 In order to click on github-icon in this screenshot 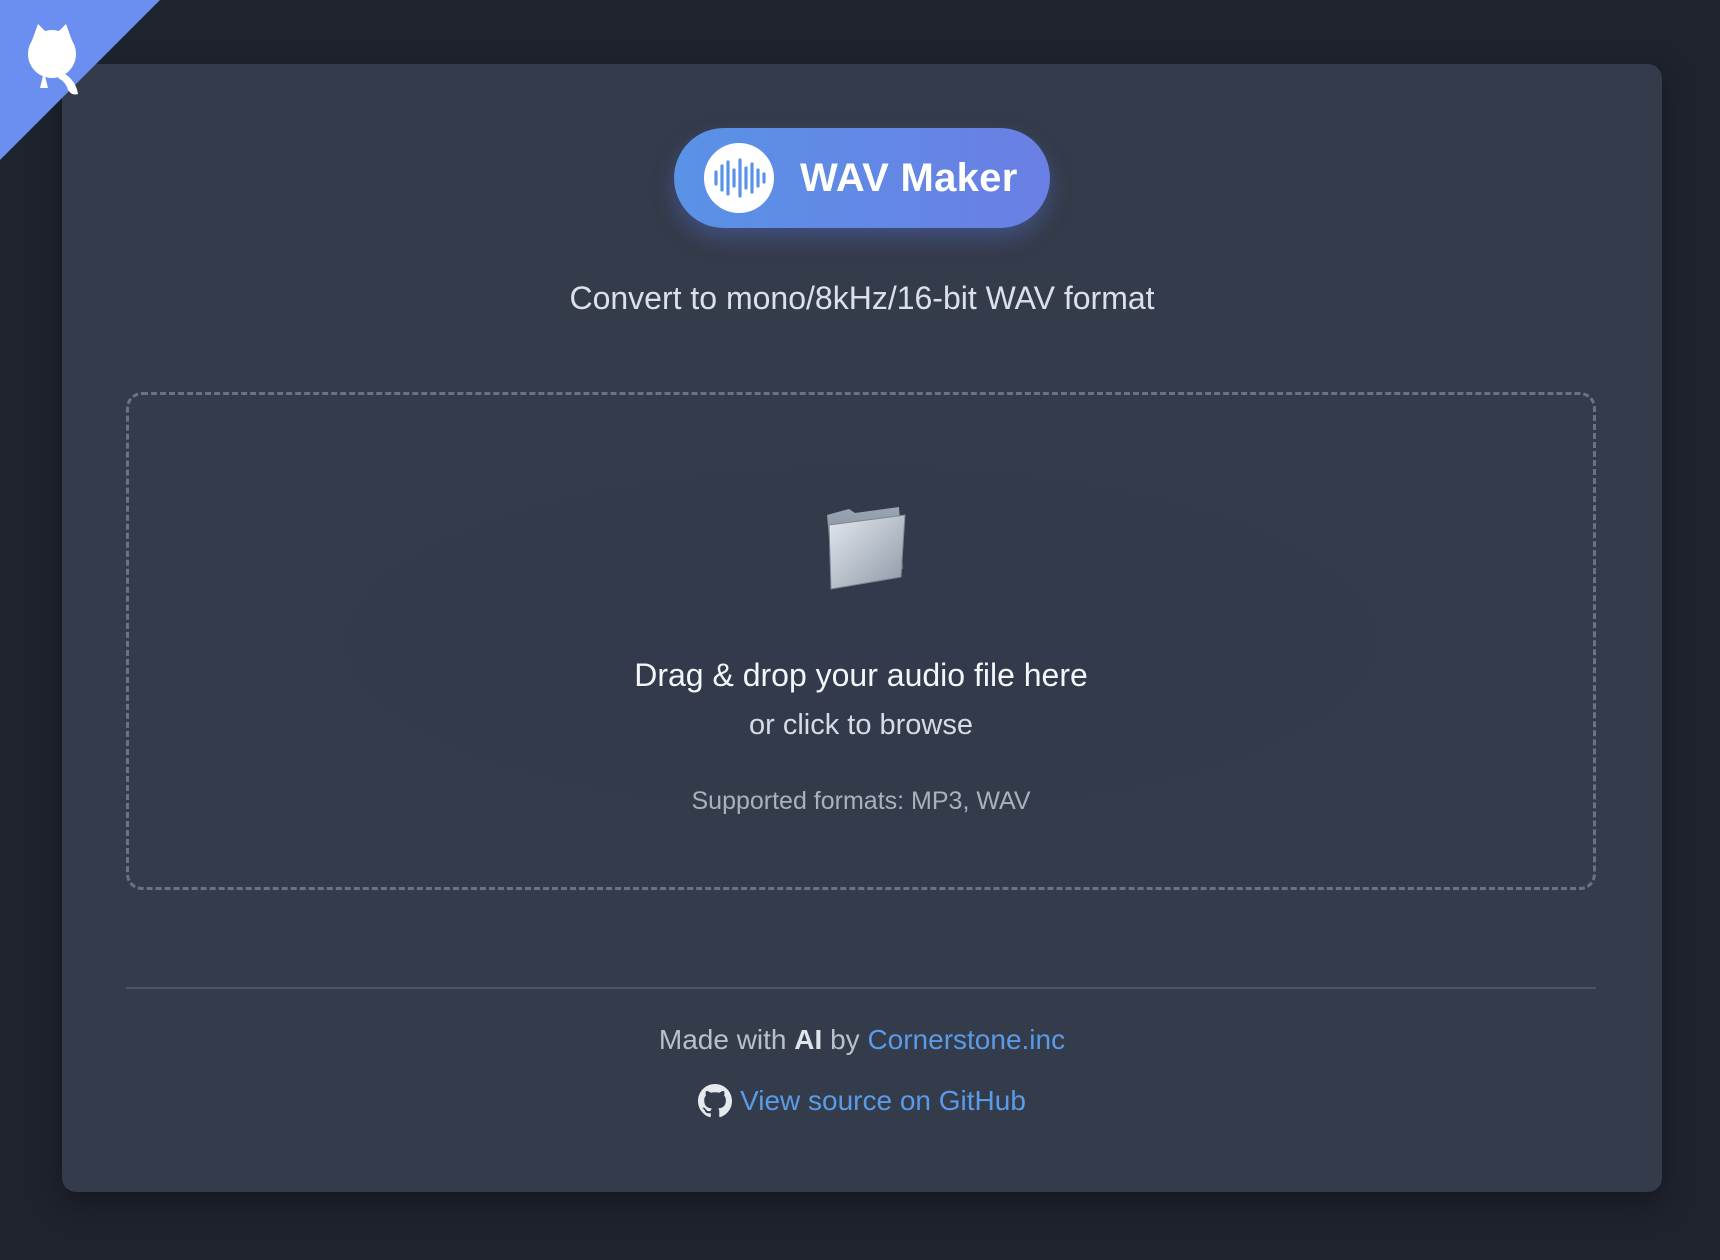, I will do `click(715, 1101)`.